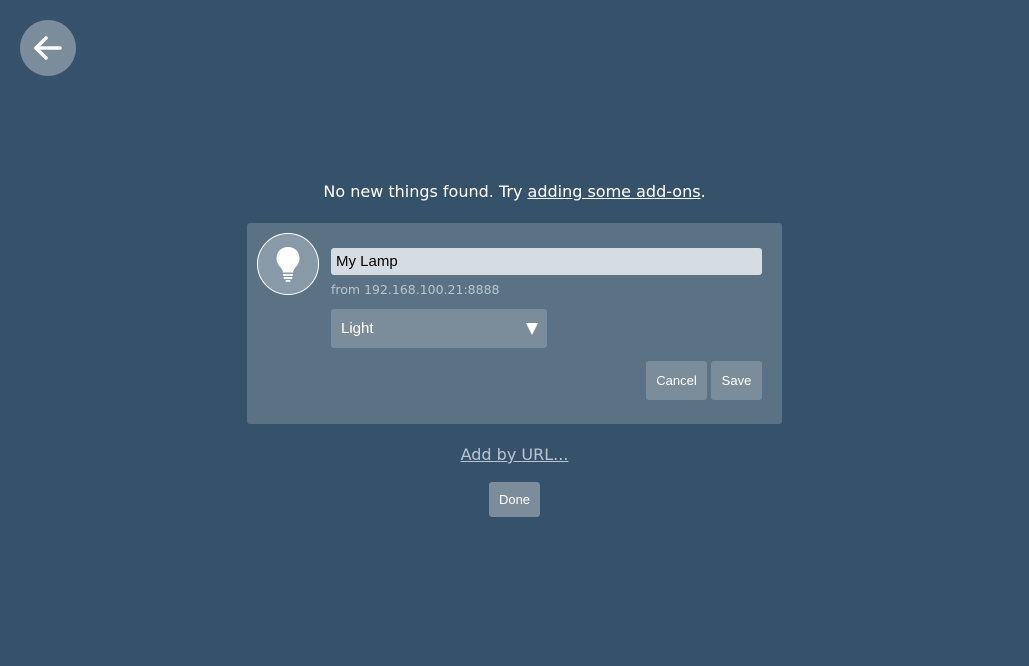 This screenshot has width=1029, height=666. Describe the element at coordinates (546, 261) in the screenshot. I see `thing-name-input` at that location.